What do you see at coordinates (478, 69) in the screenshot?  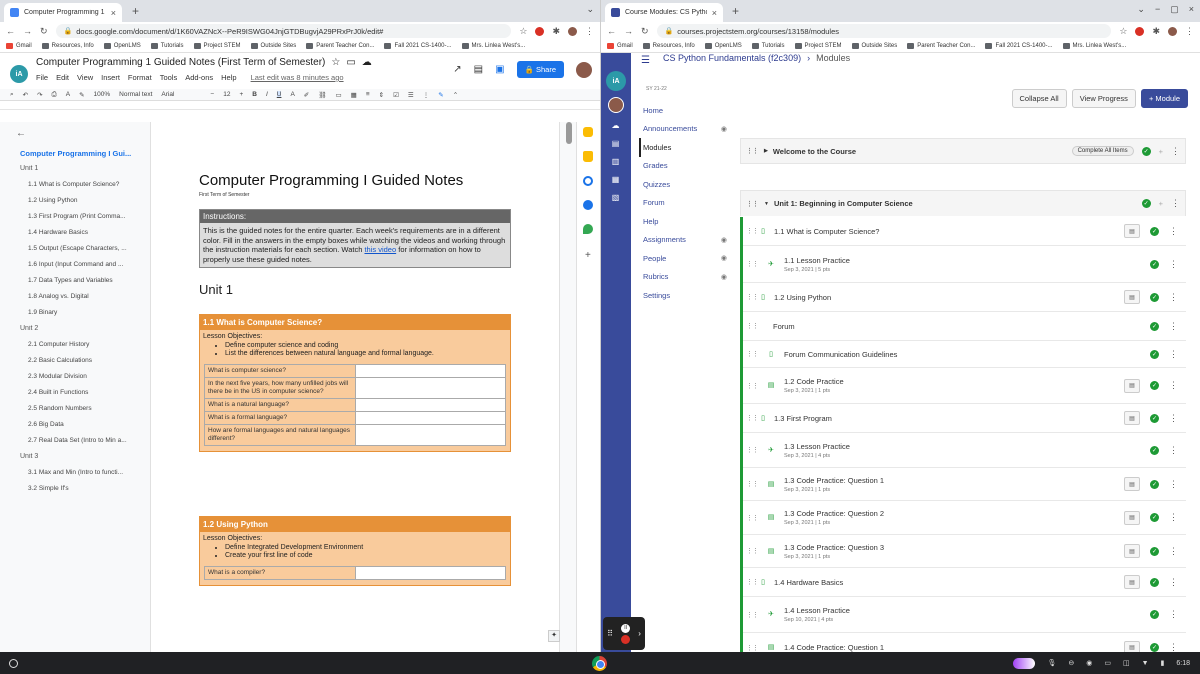 I see `comments-icon: ▤` at bounding box center [478, 69].